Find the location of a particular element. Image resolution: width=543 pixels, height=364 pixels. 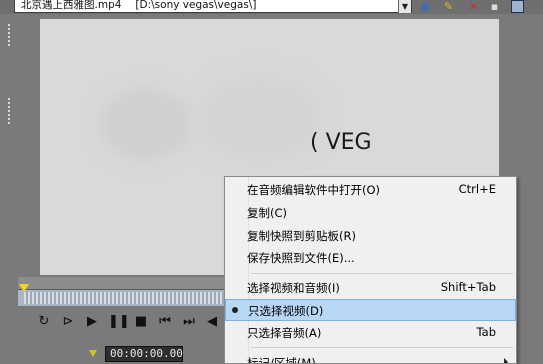

panel-grip-top is located at coordinates (10, 36).